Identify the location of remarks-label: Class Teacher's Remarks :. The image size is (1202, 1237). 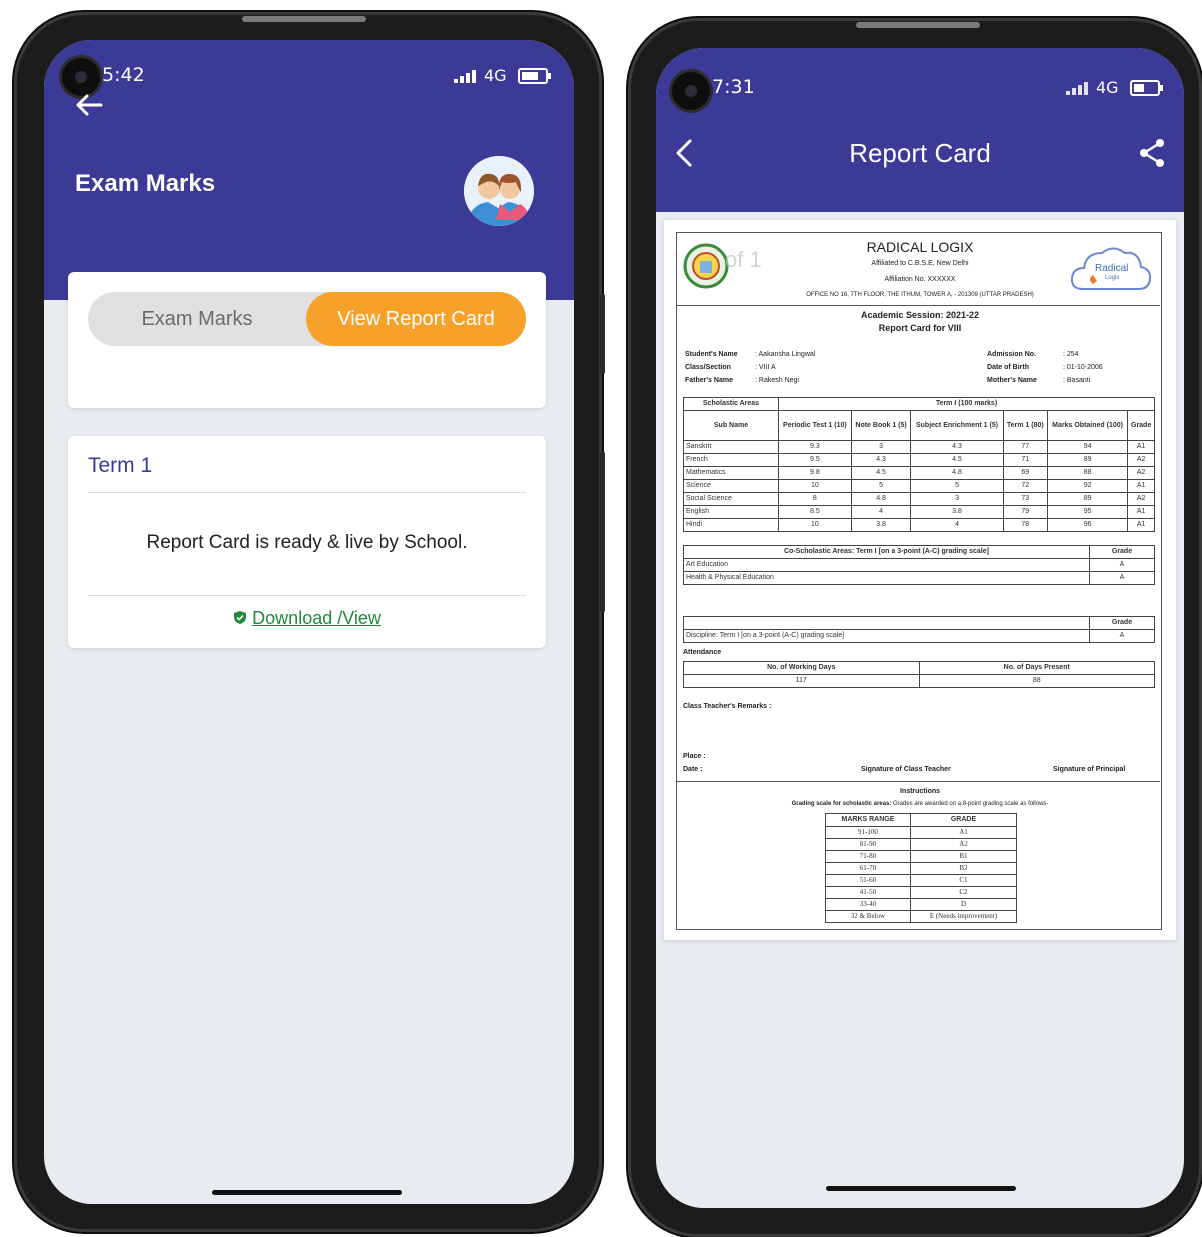
(727, 706).